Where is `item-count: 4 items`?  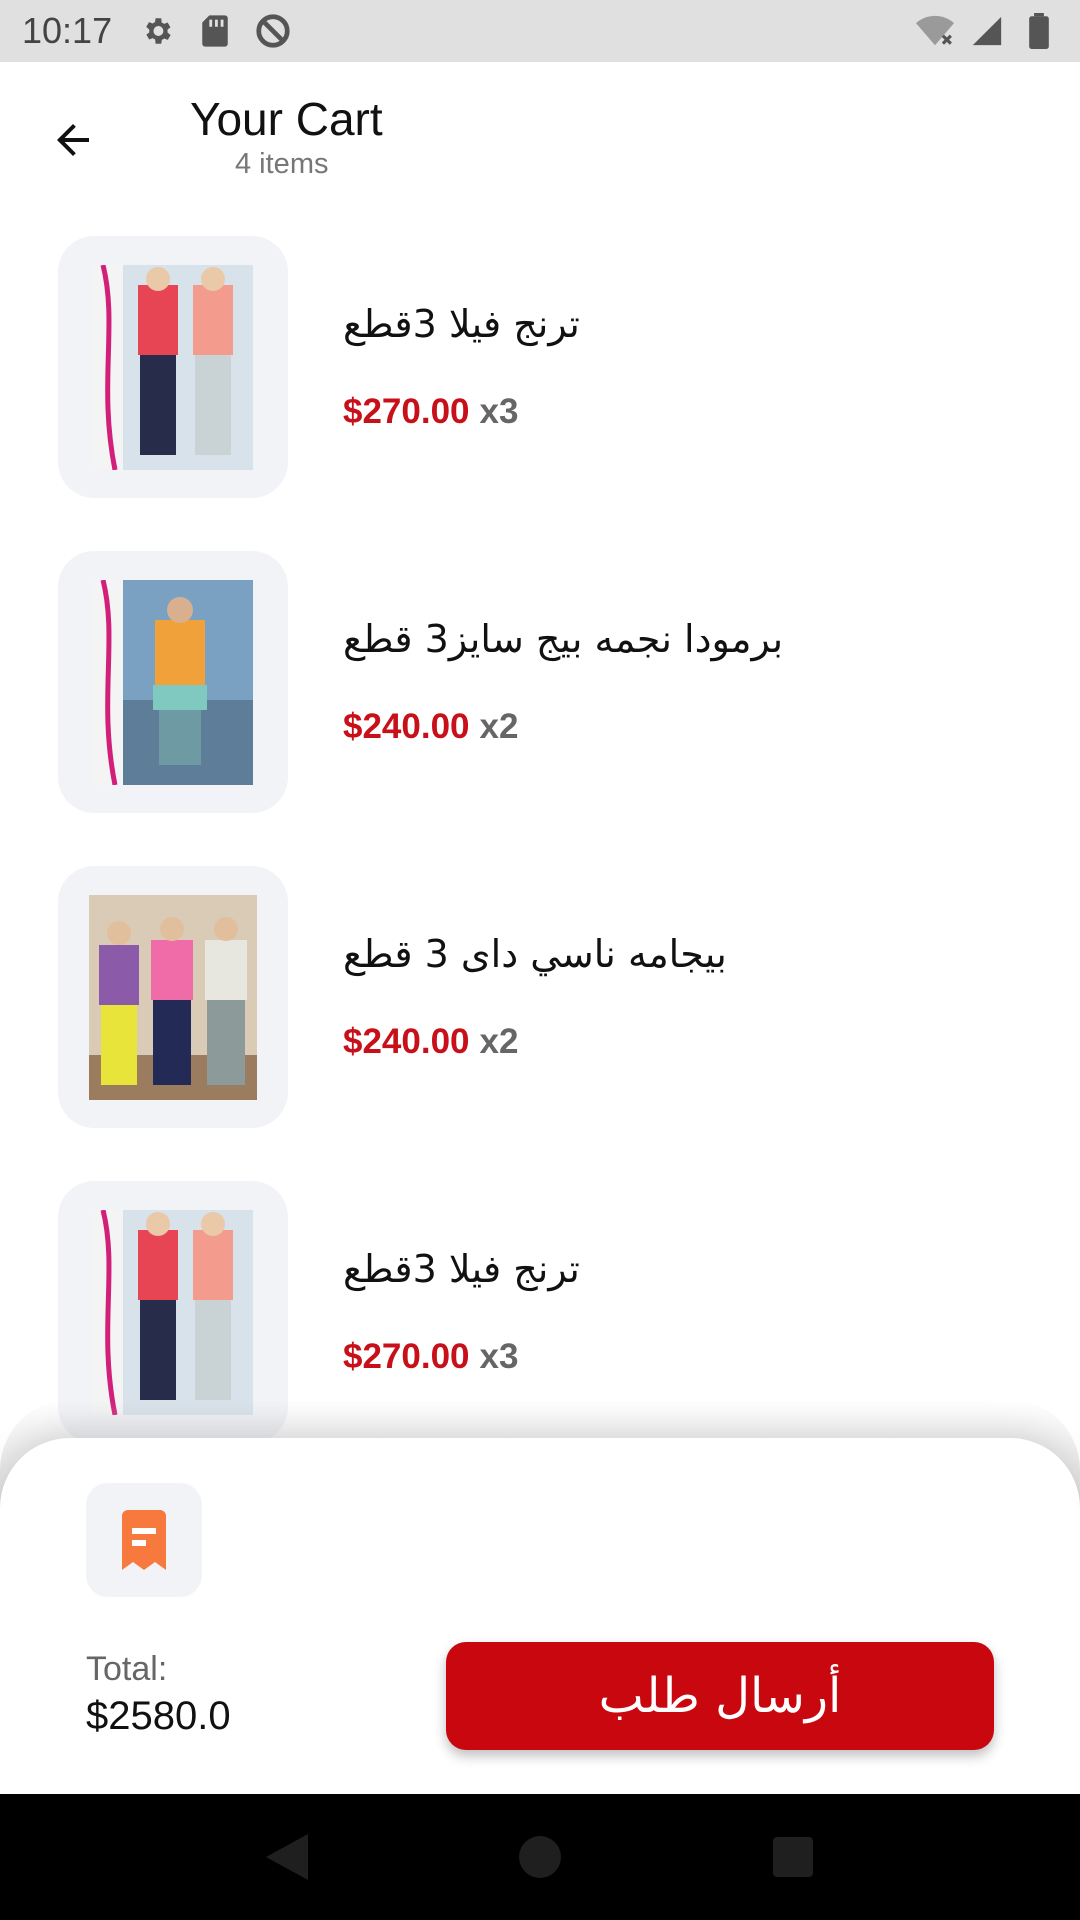
item-count: 4 items is located at coordinates (282, 164).